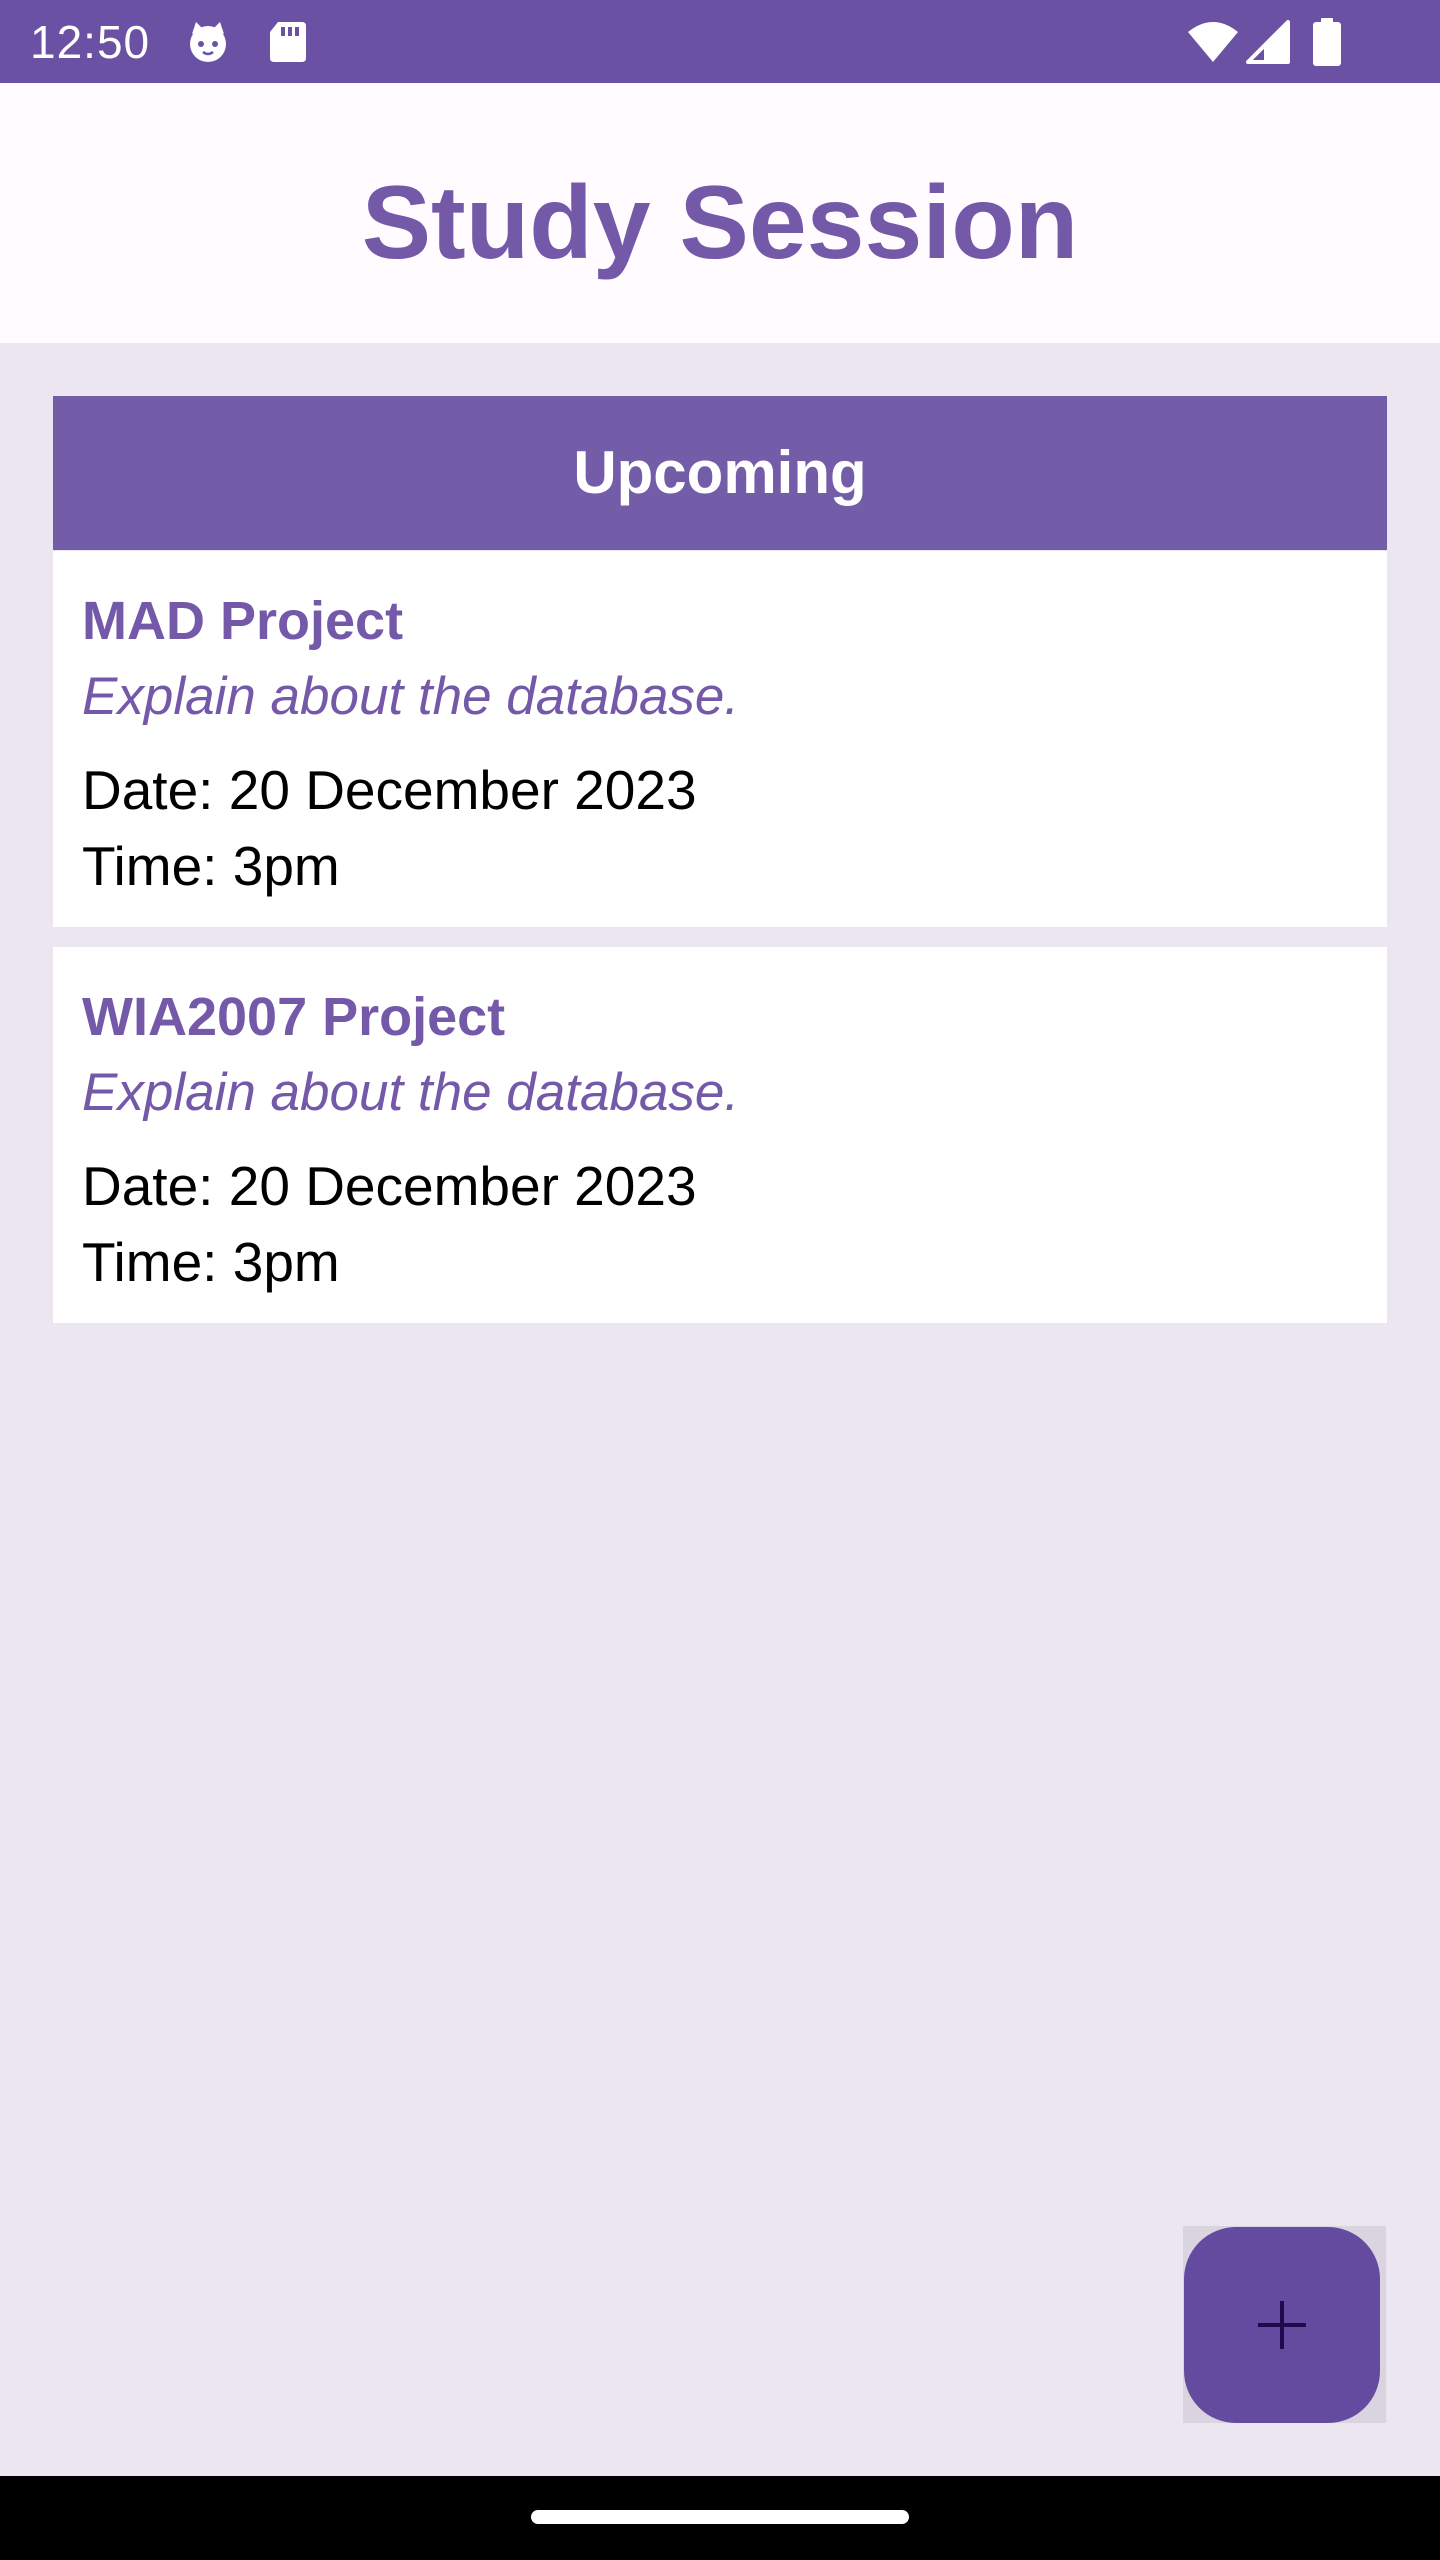 The width and height of the screenshot is (1440, 2560). What do you see at coordinates (720, 223) in the screenshot?
I see `page-title: Study Session` at bounding box center [720, 223].